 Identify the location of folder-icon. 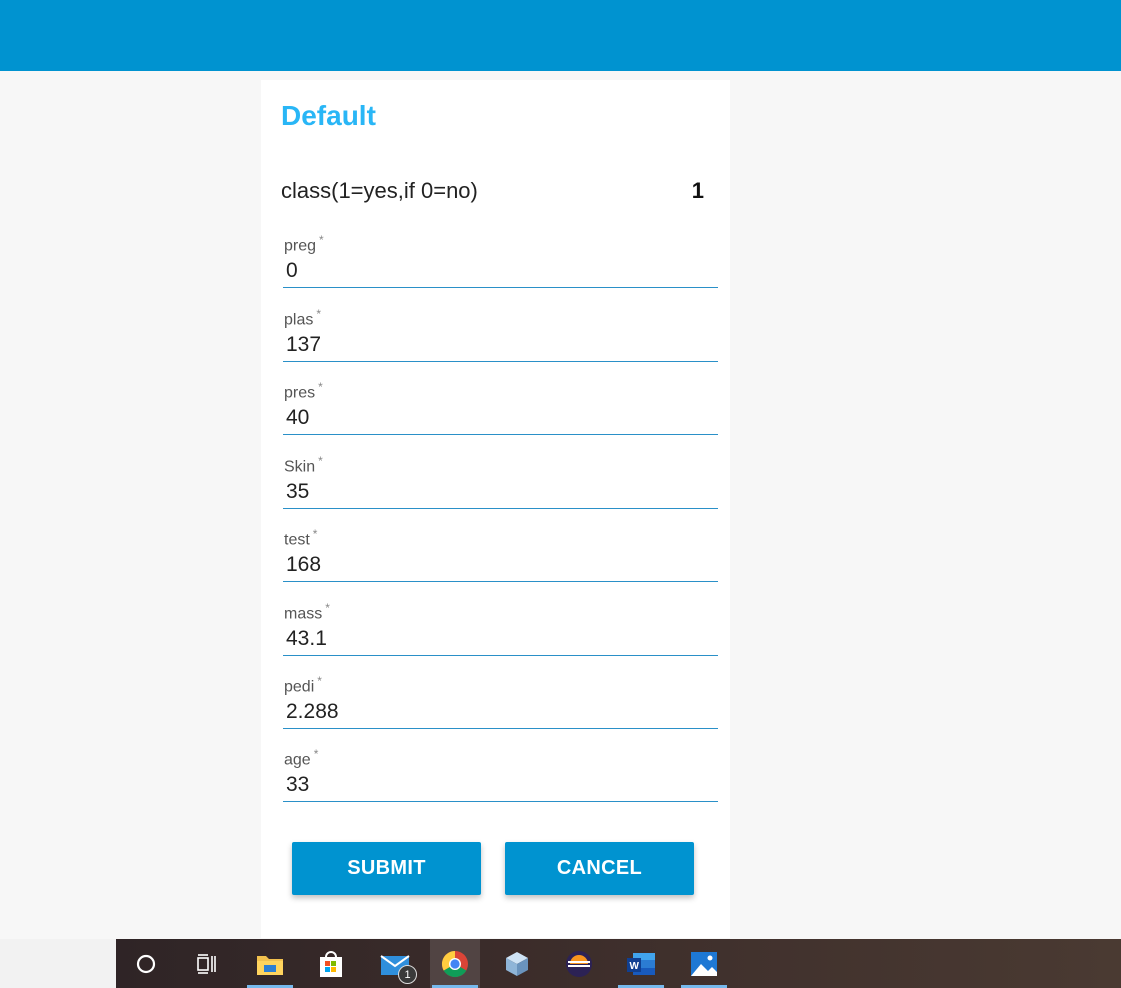
(270, 965).